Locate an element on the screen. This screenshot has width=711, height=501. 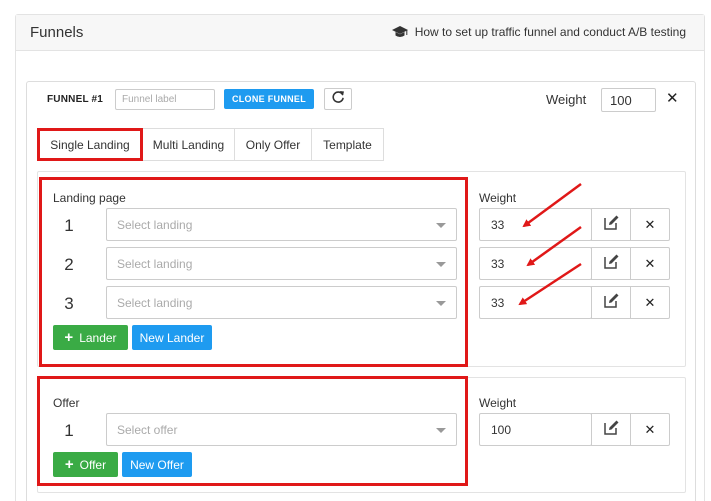
remove-offer-button: ✕ is located at coordinates (650, 429).